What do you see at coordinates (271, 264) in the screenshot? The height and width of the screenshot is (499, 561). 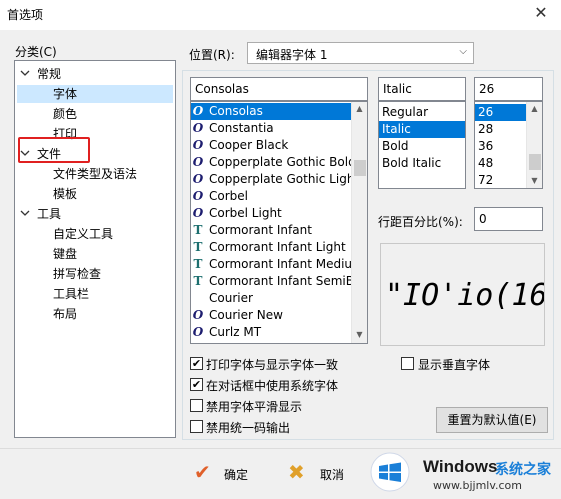 I see `font-list-item: T Cormorant Infant Medium` at bounding box center [271, 264].